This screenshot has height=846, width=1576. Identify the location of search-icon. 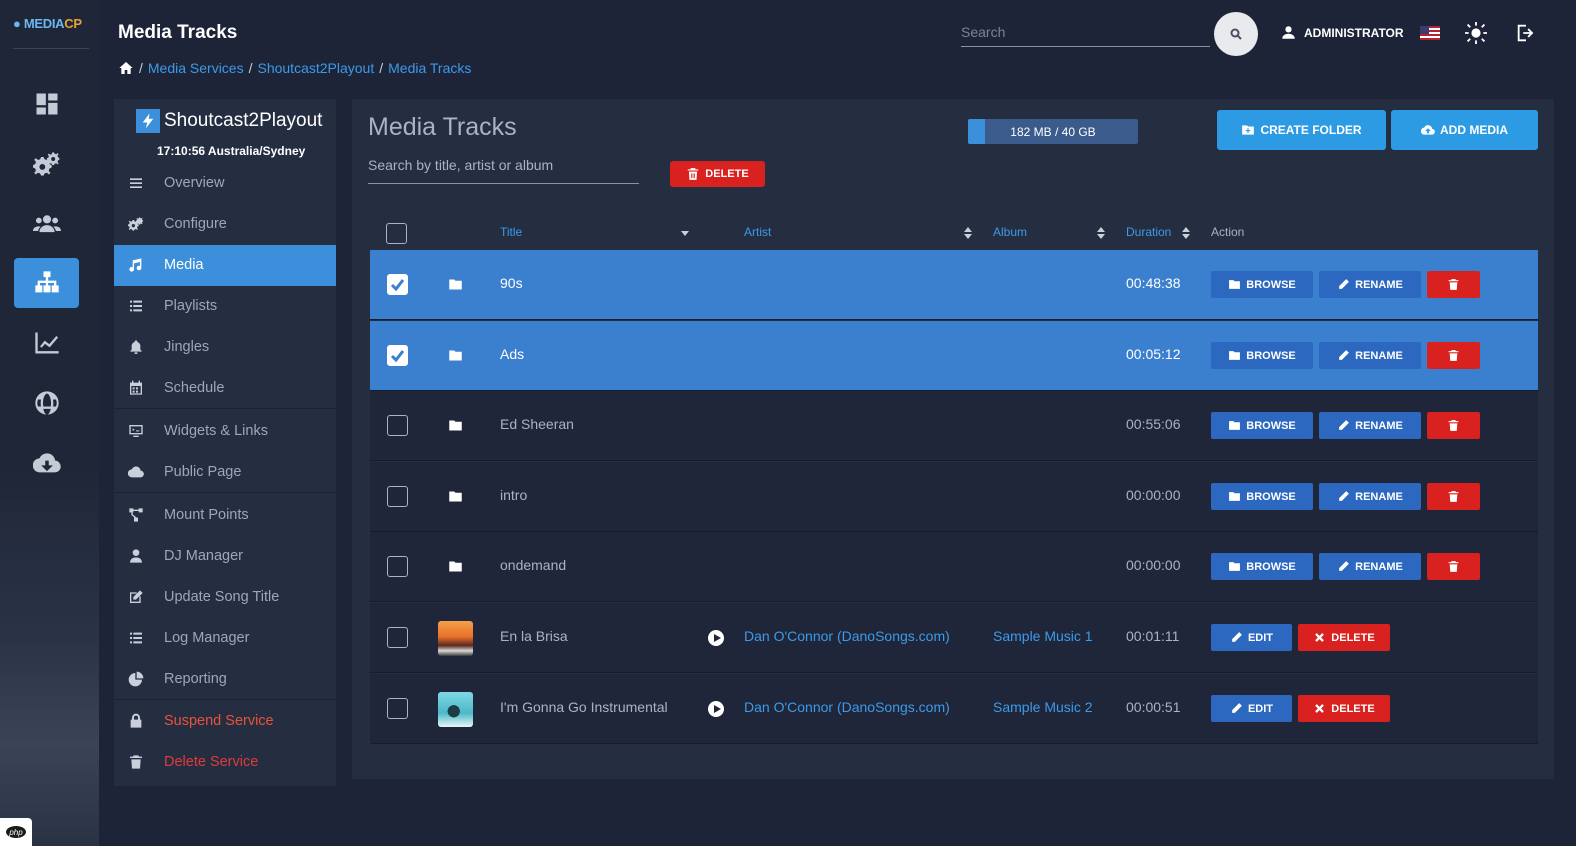
(1236, 34).